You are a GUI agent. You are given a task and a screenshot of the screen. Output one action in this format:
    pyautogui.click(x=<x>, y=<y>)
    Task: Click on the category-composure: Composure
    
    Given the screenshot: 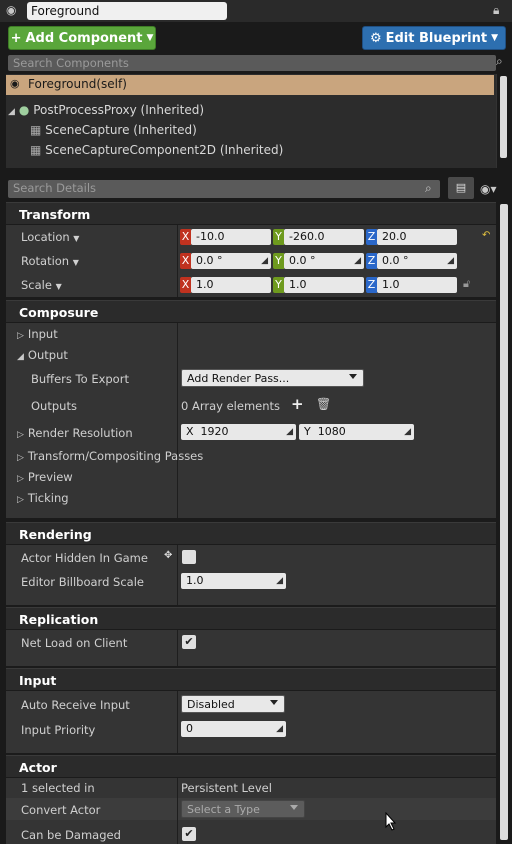 What is the action you would take?
    pyautogui.click(x=251, y=311)
    